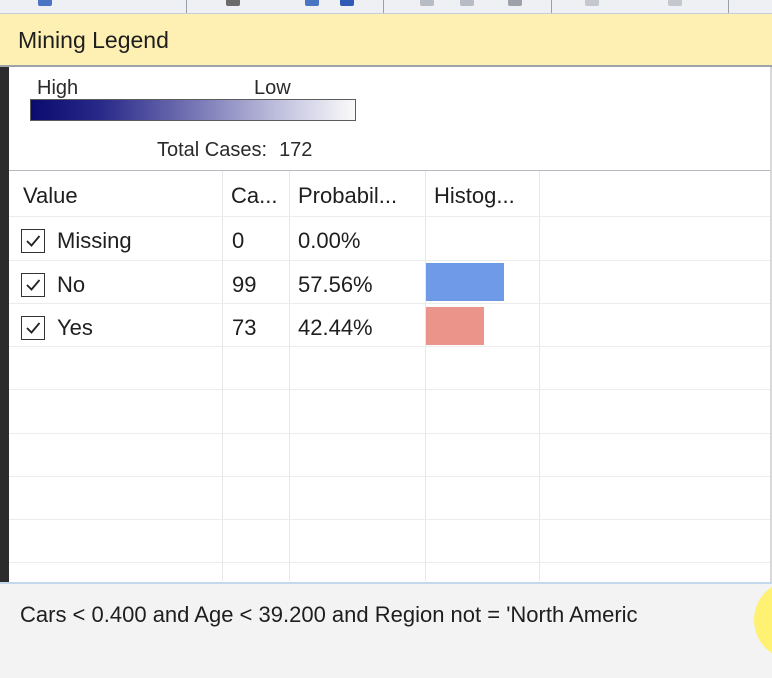  I want to click on histogram-bar-no, so click(465, 282).